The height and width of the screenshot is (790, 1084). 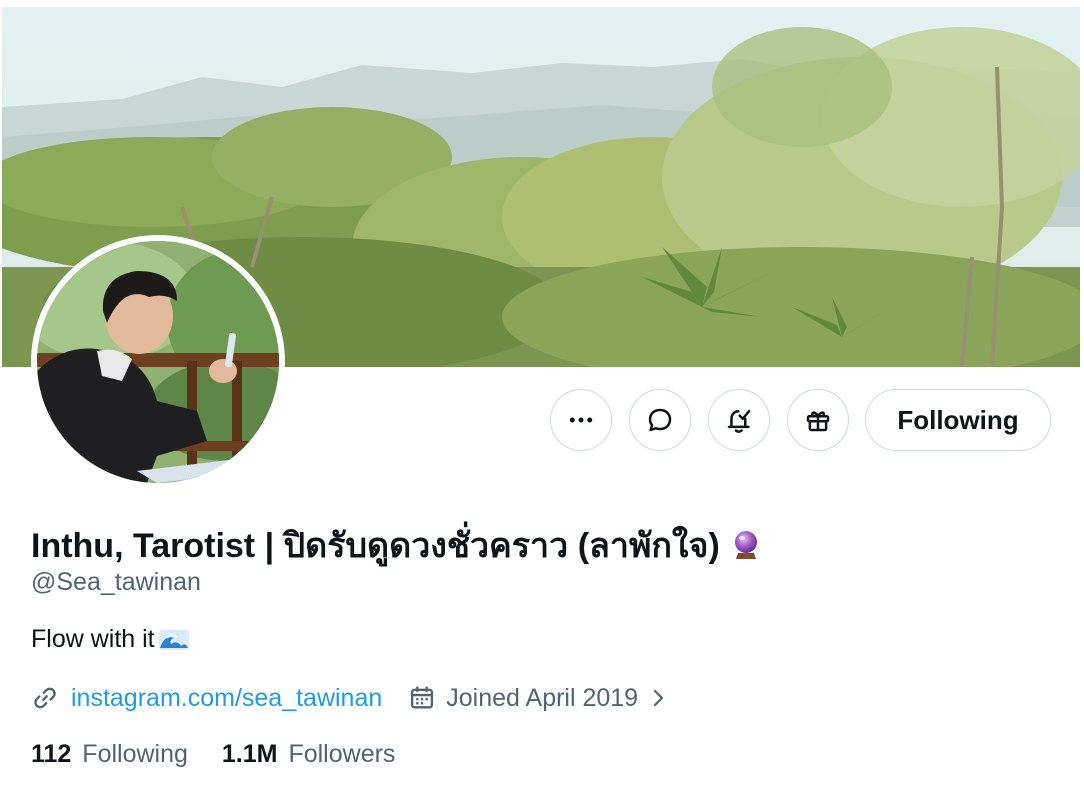 What do you see at coordinates (116, 582) in the screenshot?
I see `profile-handle: @Sea_tawinan` at bounding box center [116, 582].